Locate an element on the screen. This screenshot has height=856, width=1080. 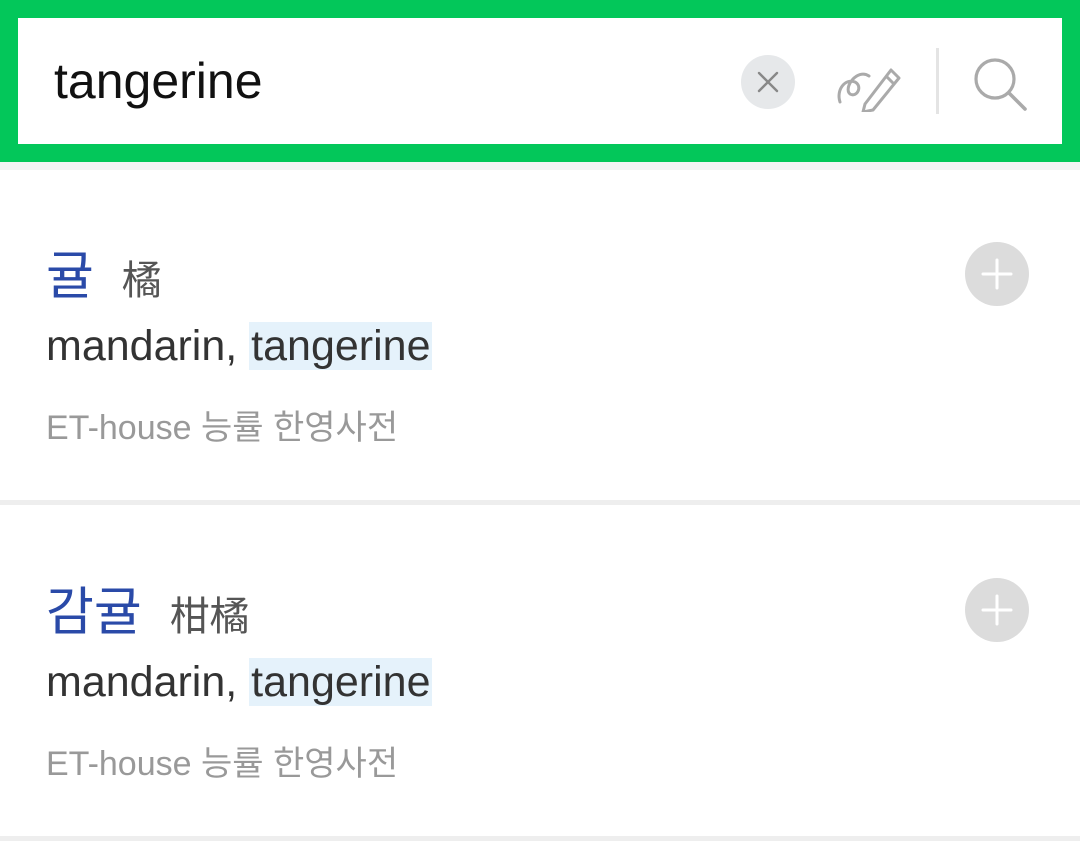
handwriting-button is located at coordinates (870, 82).